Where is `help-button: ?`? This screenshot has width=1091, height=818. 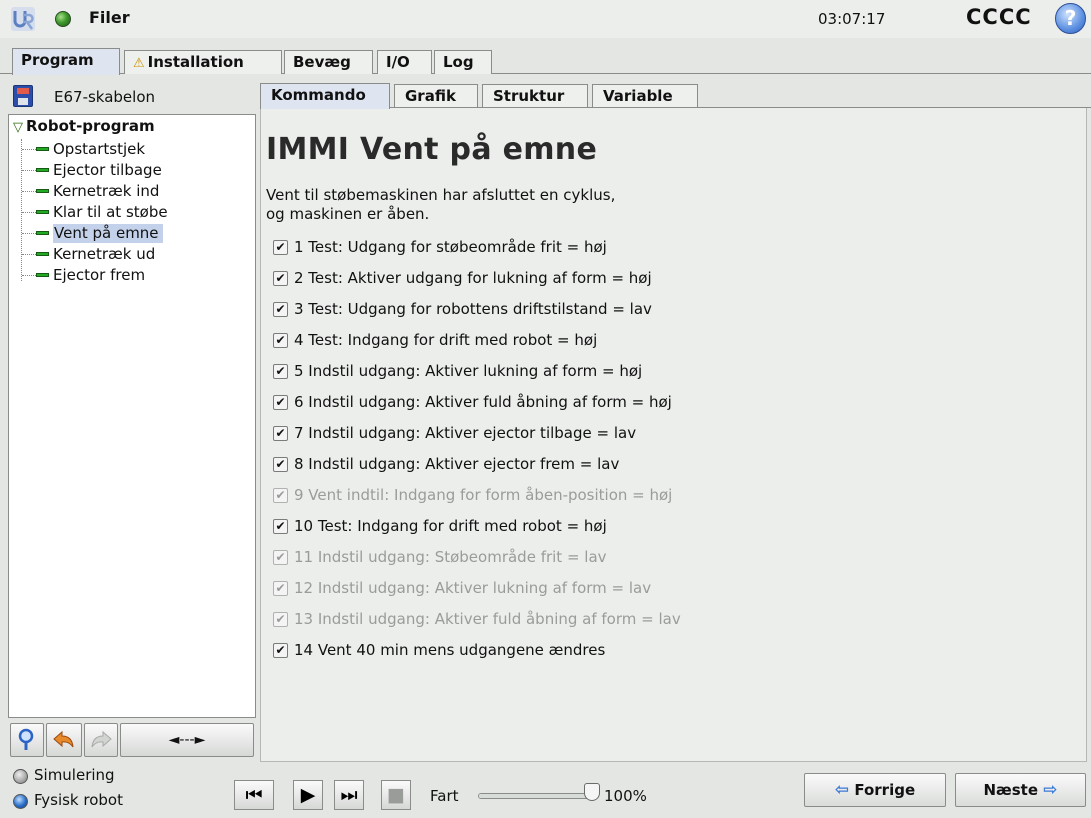
help-button: ? is located at coordinates (1070, 18).